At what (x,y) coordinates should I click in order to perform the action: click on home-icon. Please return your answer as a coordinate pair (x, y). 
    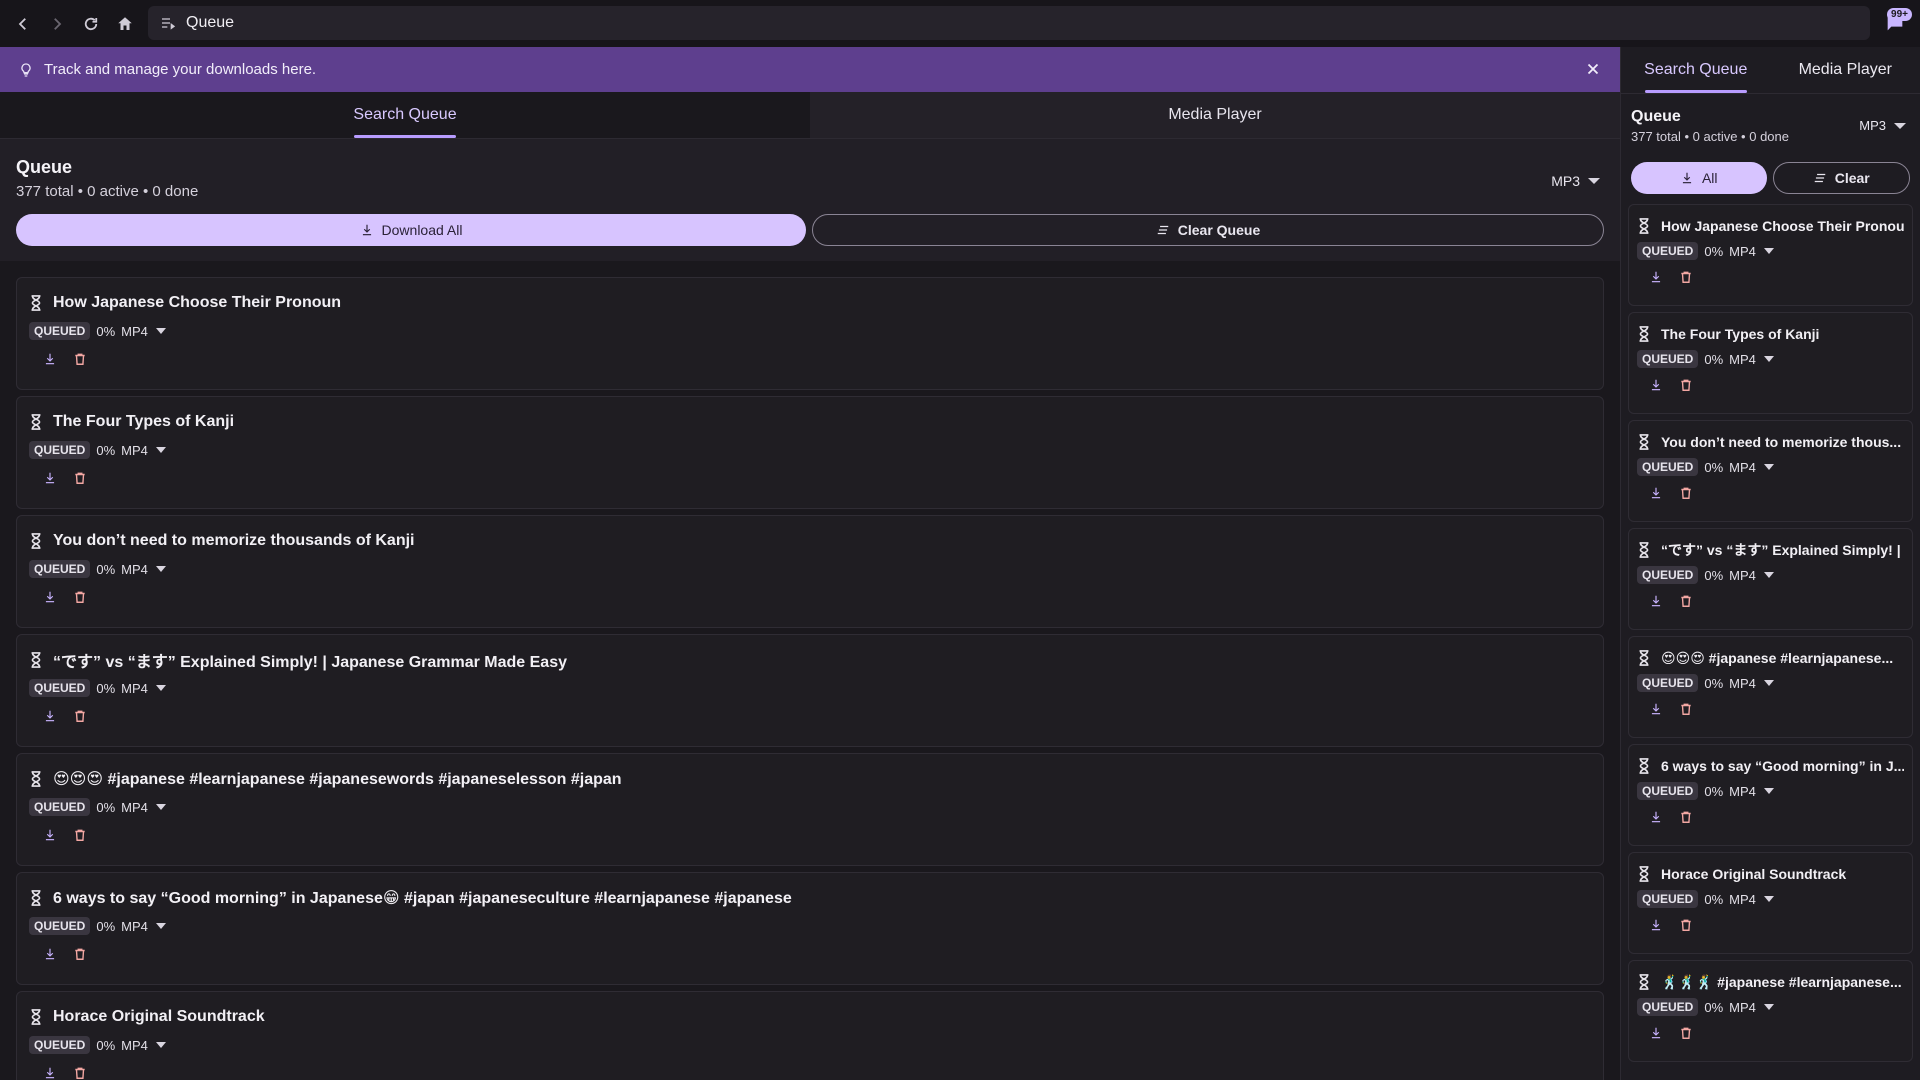
    Looking at the image, I should click on (125, 24).